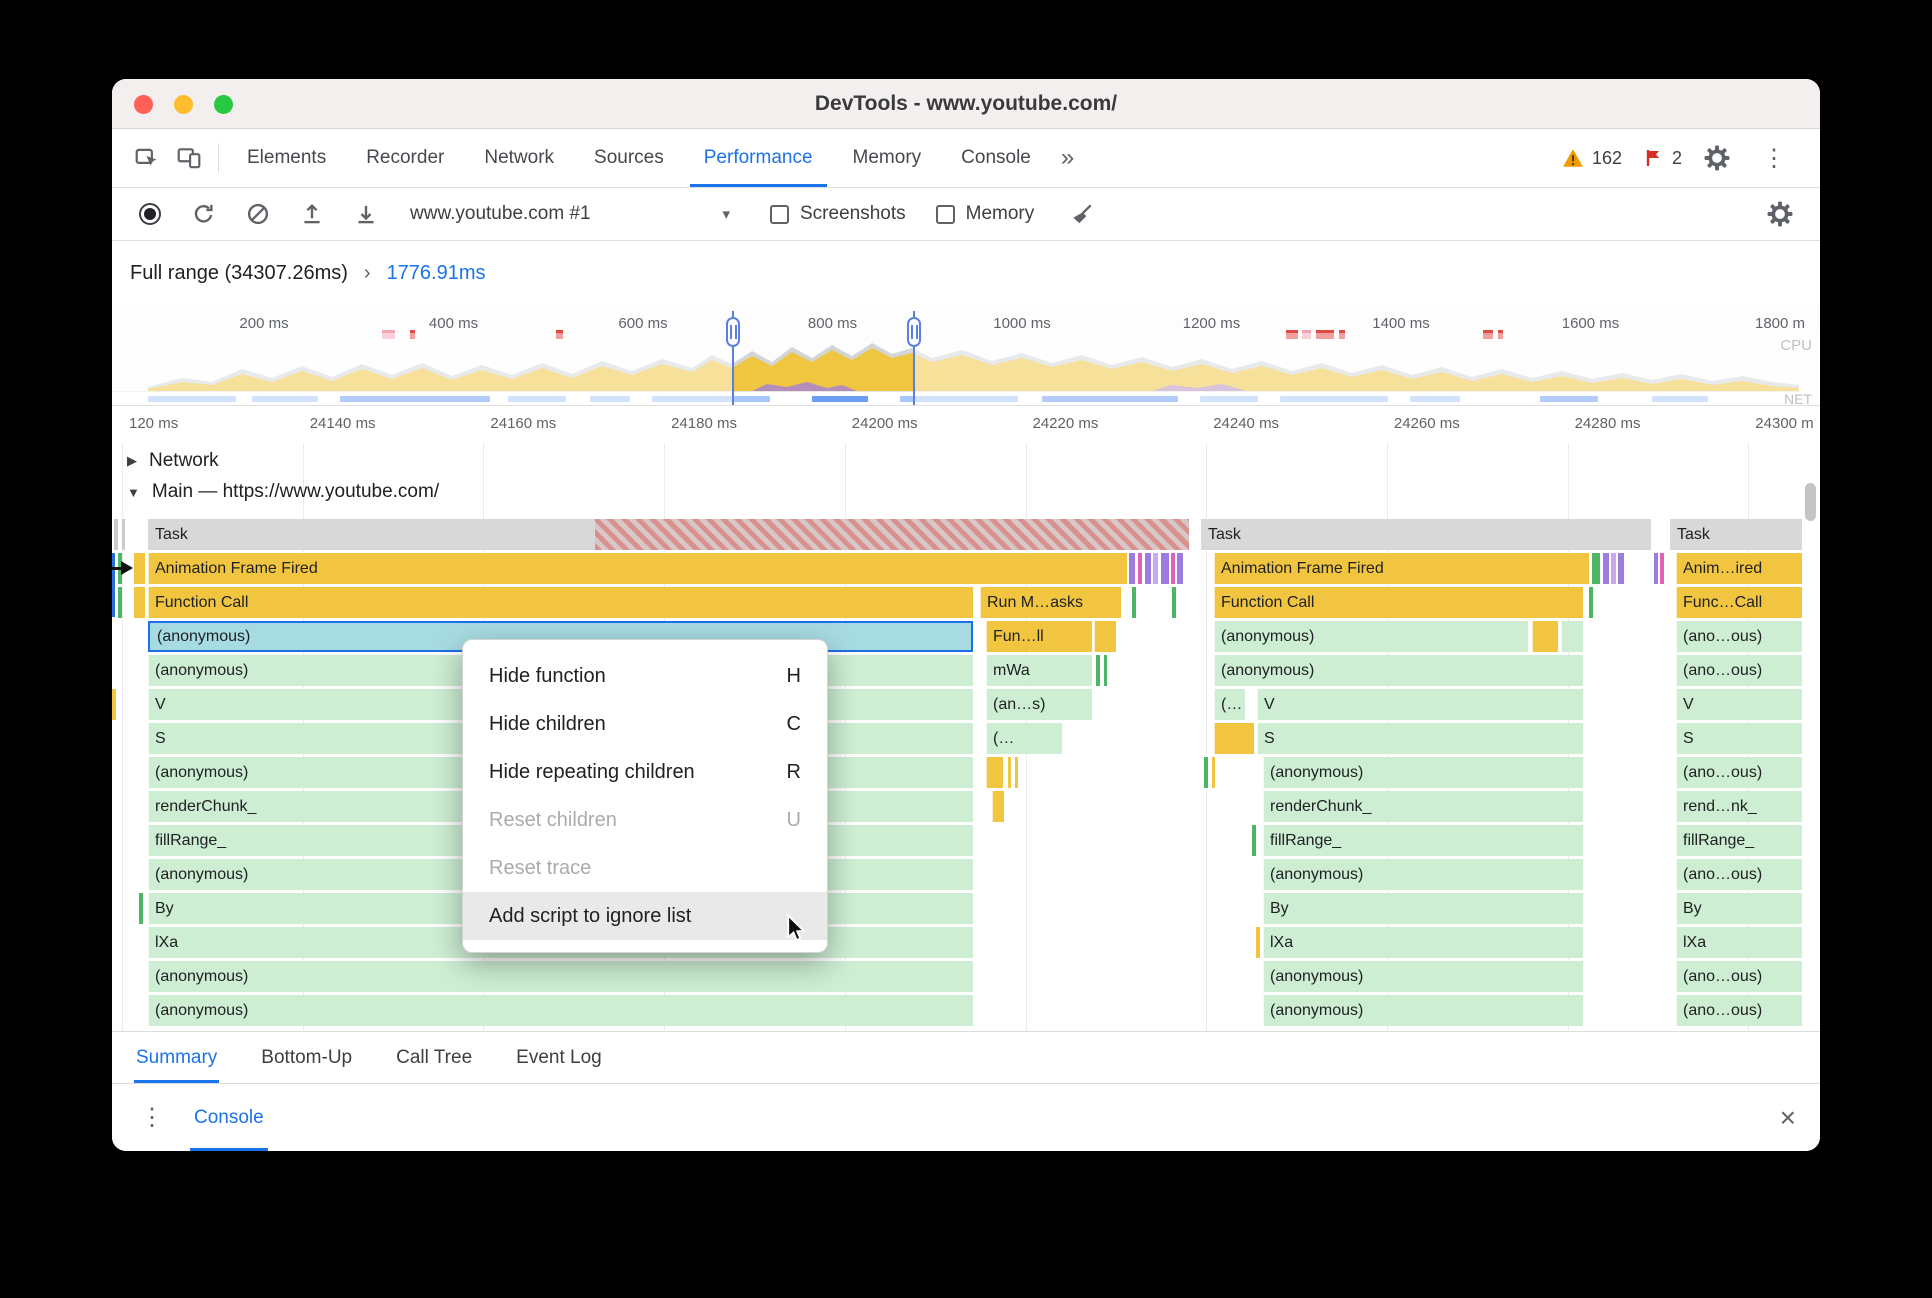  Describe the element at coordinates (1592, 158) in the screenshot. I see `warnings-badge: 162` at that location.